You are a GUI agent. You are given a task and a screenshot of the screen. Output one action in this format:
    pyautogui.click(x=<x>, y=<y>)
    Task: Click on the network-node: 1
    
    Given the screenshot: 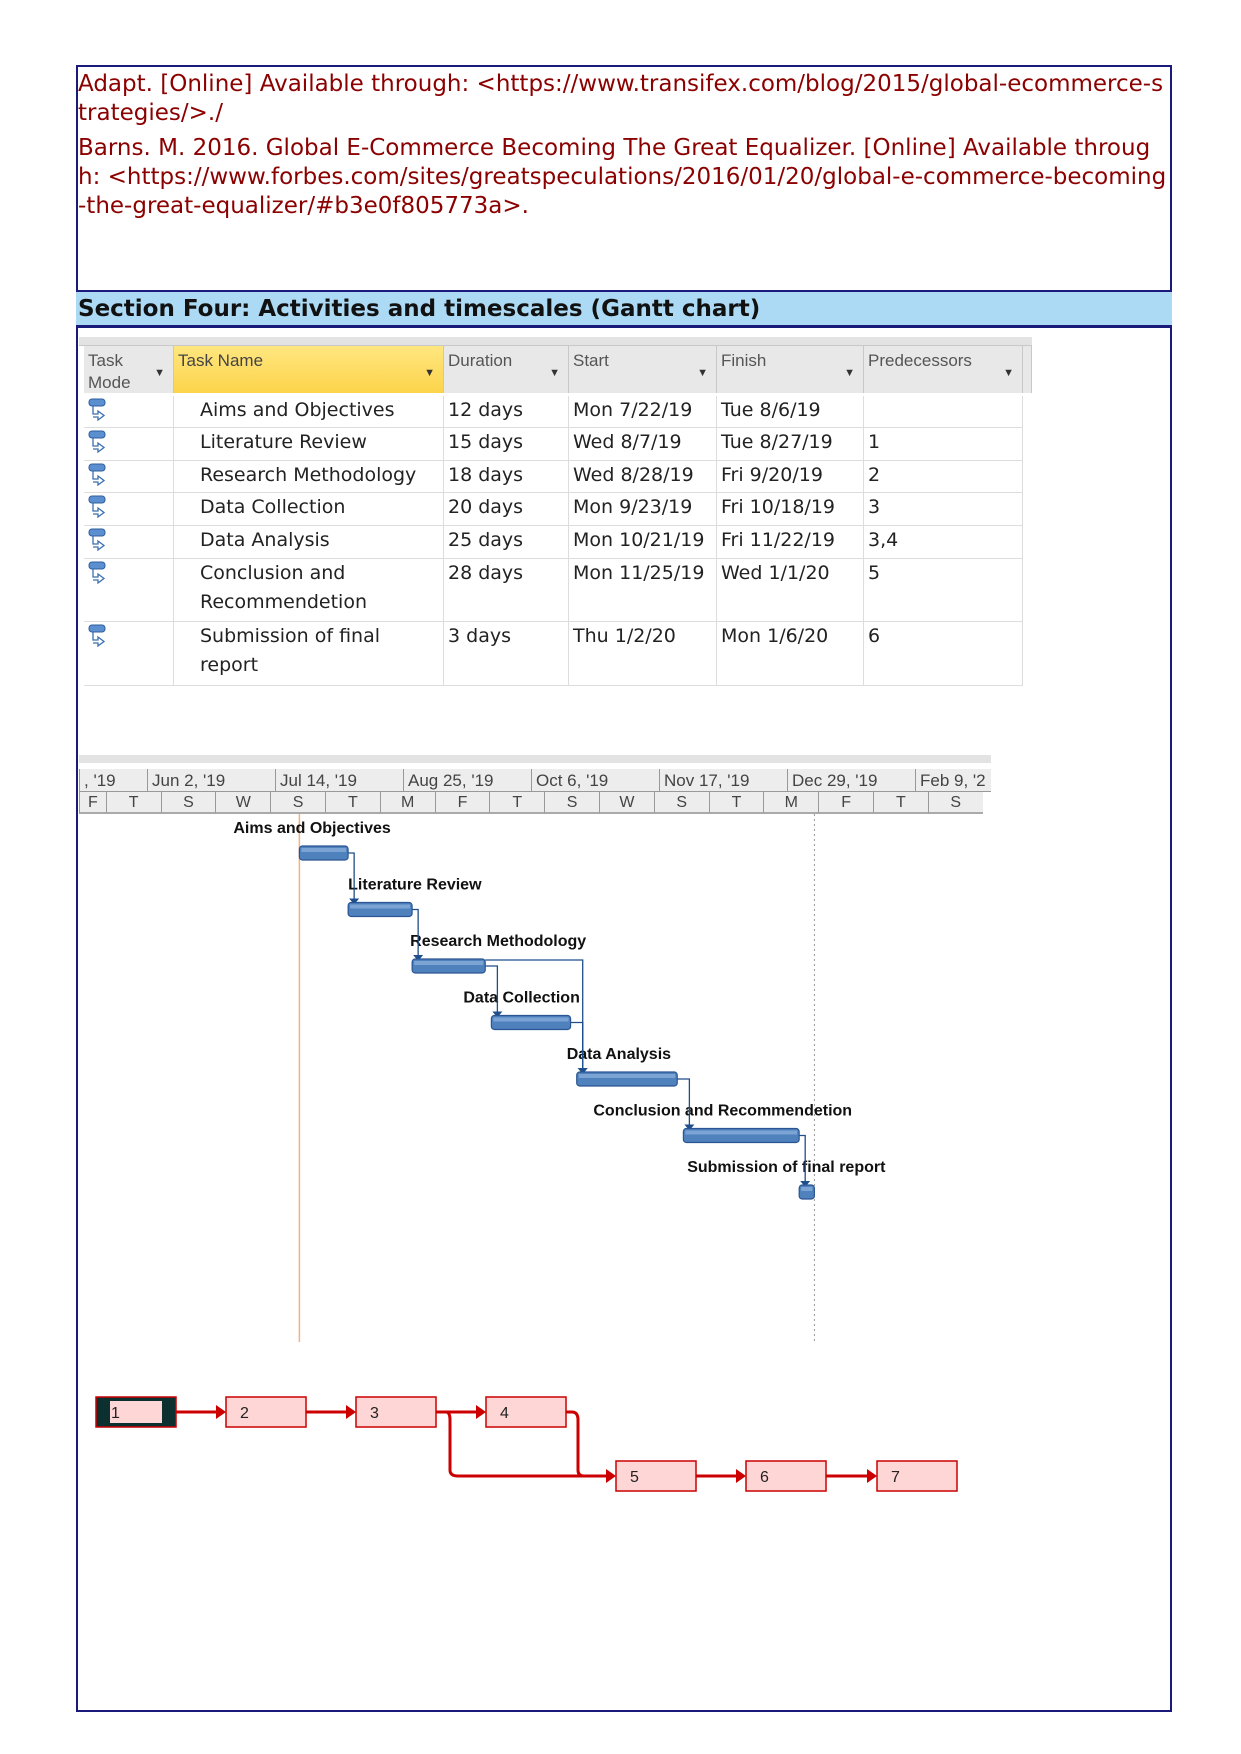 What is the action you would take?
    pyautogui.click(x=136, y=1412)
    